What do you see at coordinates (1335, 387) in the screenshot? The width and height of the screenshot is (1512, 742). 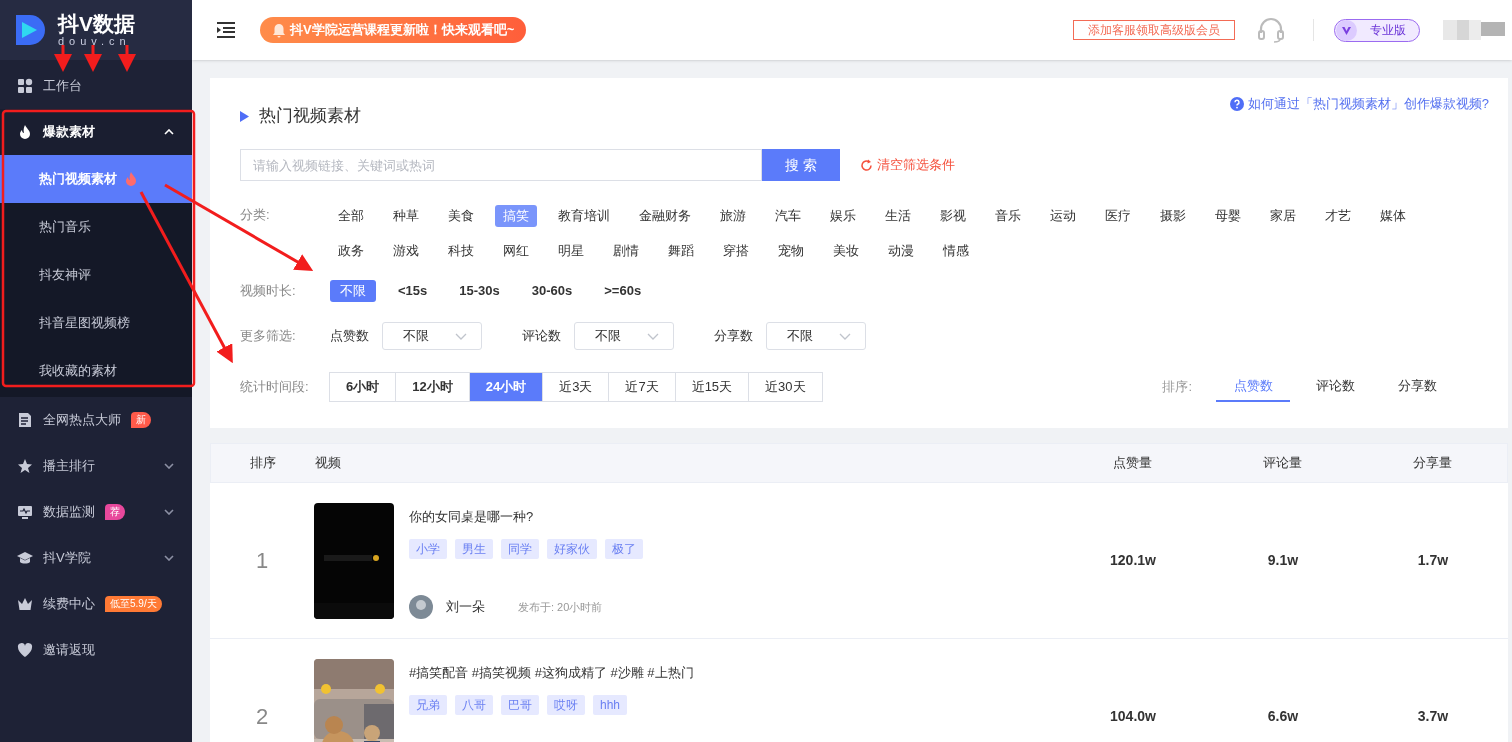 I see `sort-tab: 评论数` at bounding box center [1335, 387].